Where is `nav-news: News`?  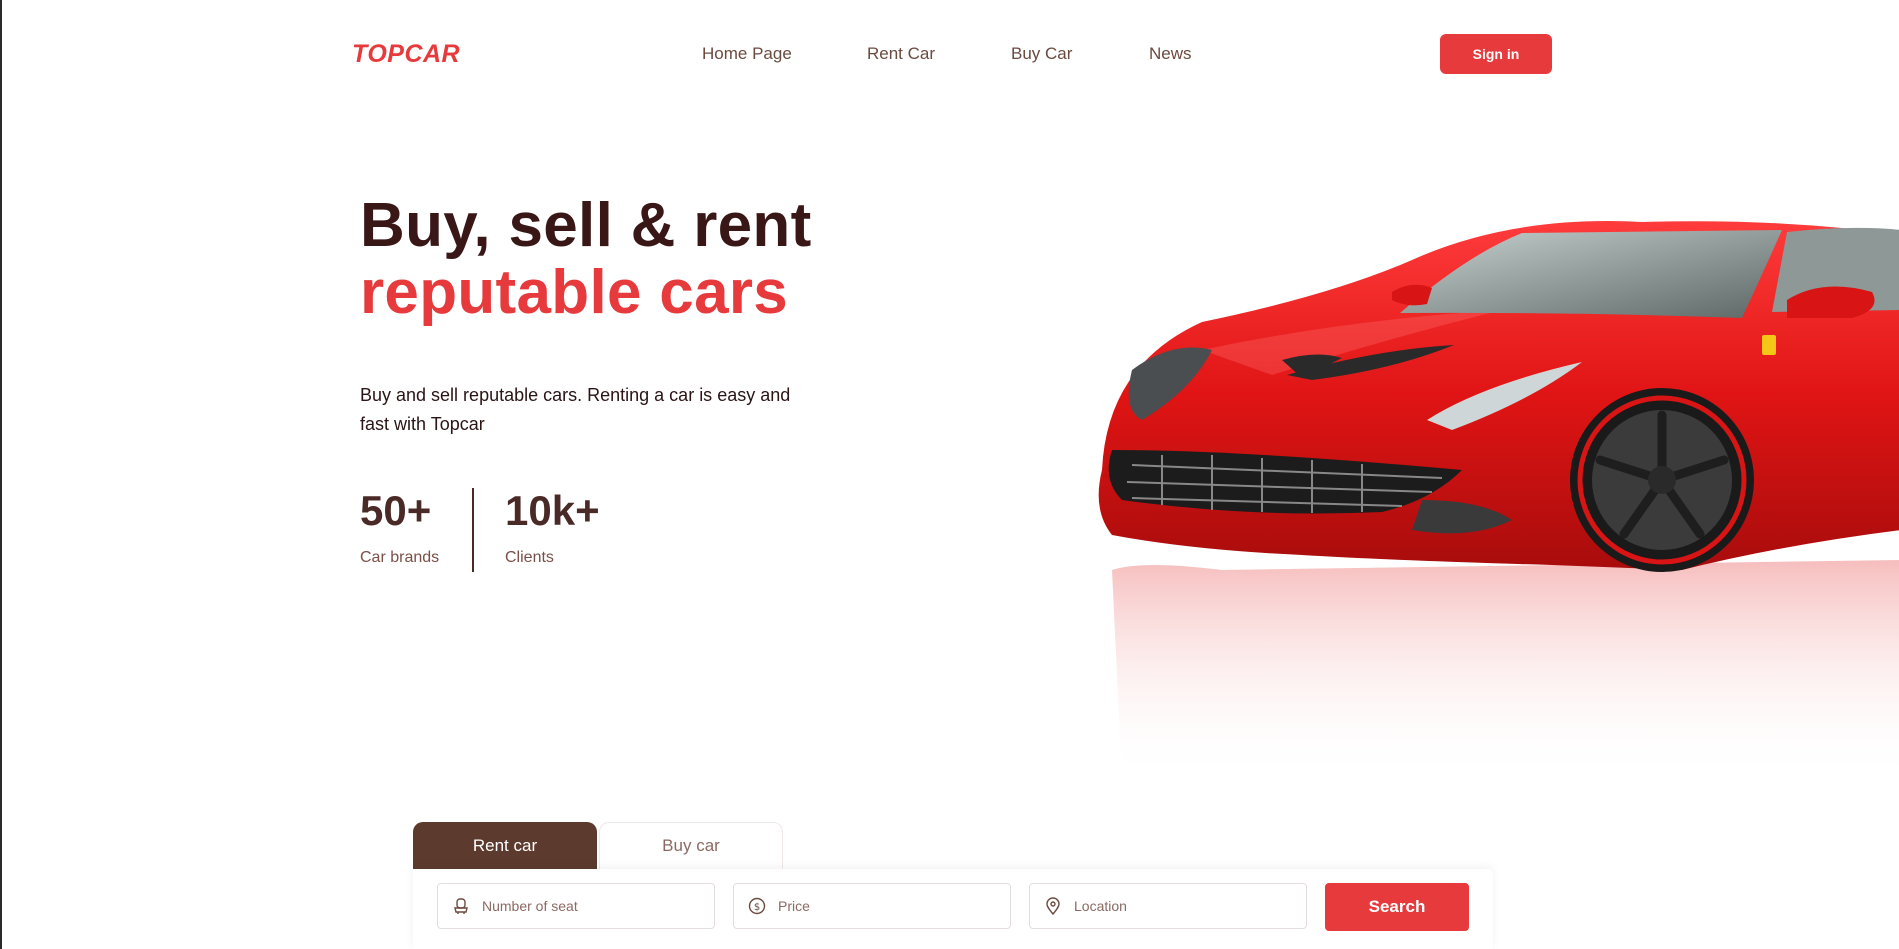
nav-news: News is located at coordinates (1170, 54).